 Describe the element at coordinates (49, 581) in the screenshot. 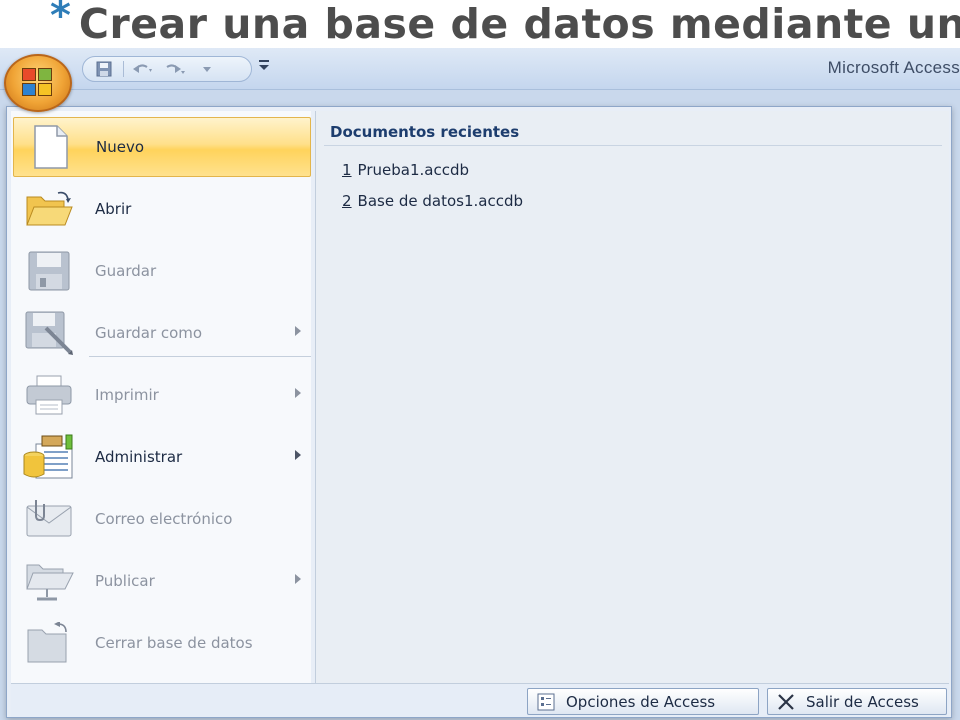

I see `publish-icon` at that location.